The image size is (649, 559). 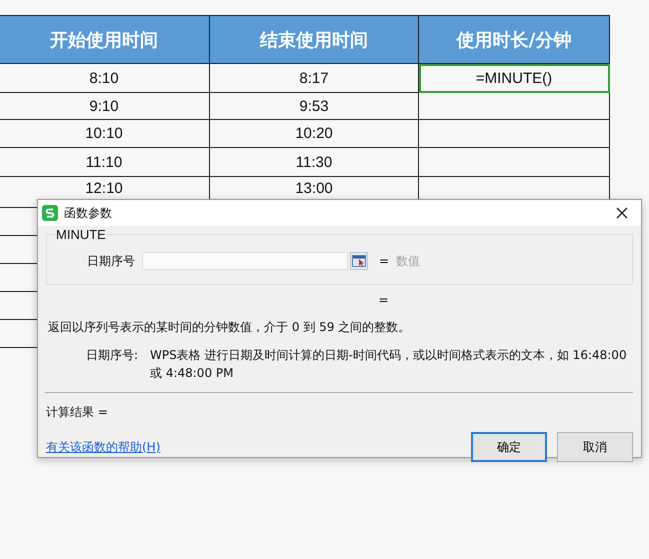 I want to click on formula-result: =, so click(x=383, y=301).